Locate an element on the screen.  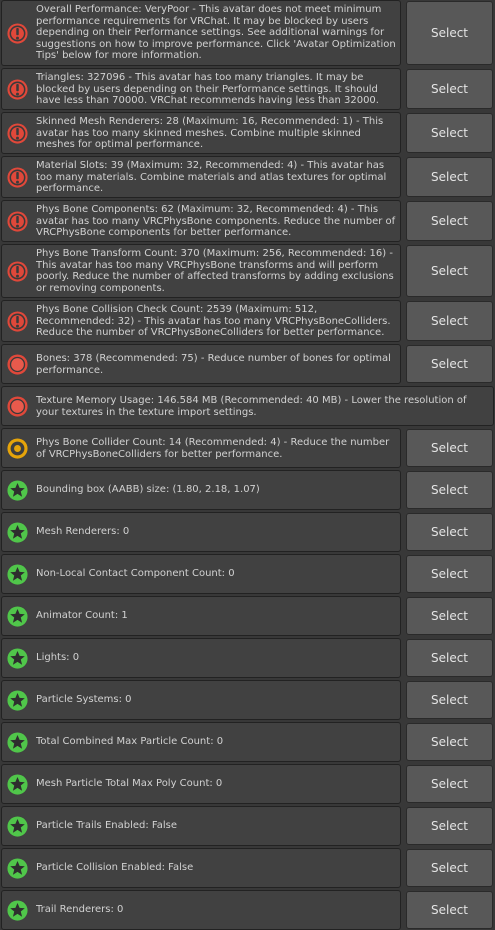
message-text: Mesh Particle Total Max Poly Count: 0 is located at coordinates (129, 783).